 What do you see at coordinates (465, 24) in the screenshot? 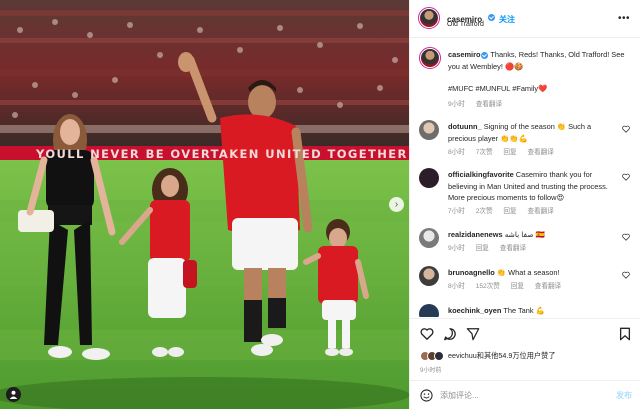
I see `post-location: Old Trafford` at bounding box center [465, 24].